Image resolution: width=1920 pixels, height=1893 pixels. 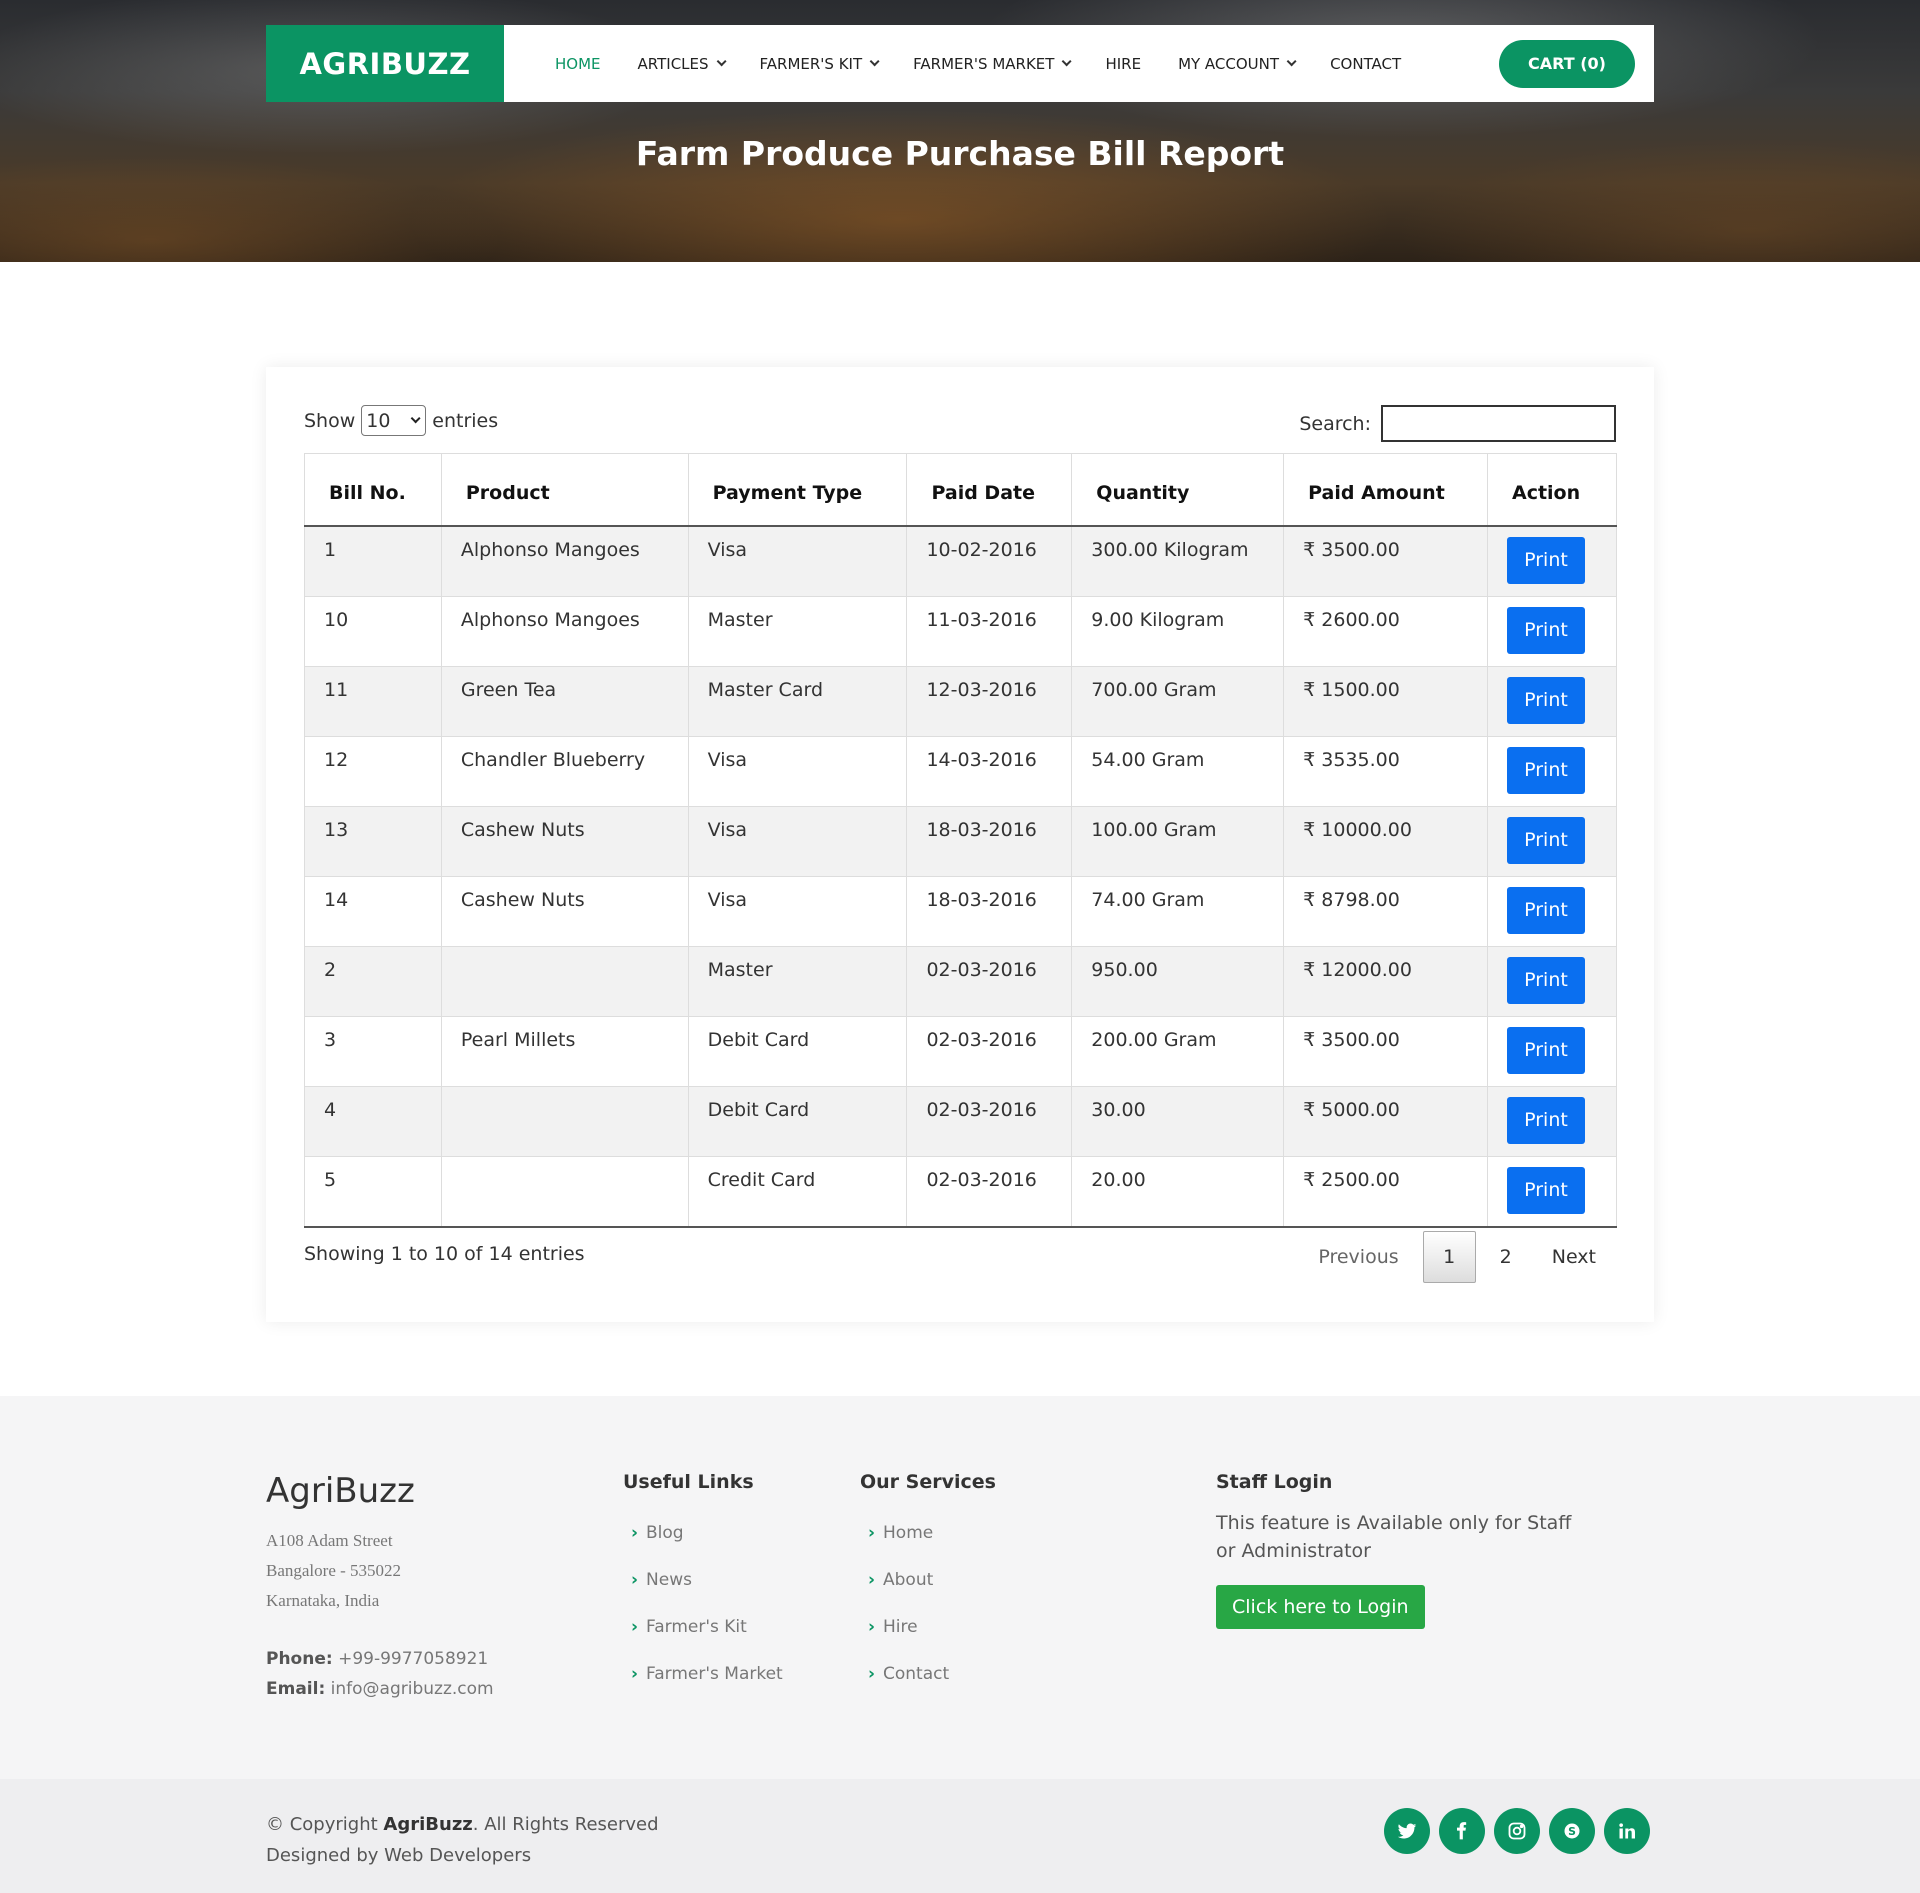 What do you see at coordinates (1506, 1257) in the screenshot?
I see `pagination-page-2: 2` at bounding box center [1506, 1257].